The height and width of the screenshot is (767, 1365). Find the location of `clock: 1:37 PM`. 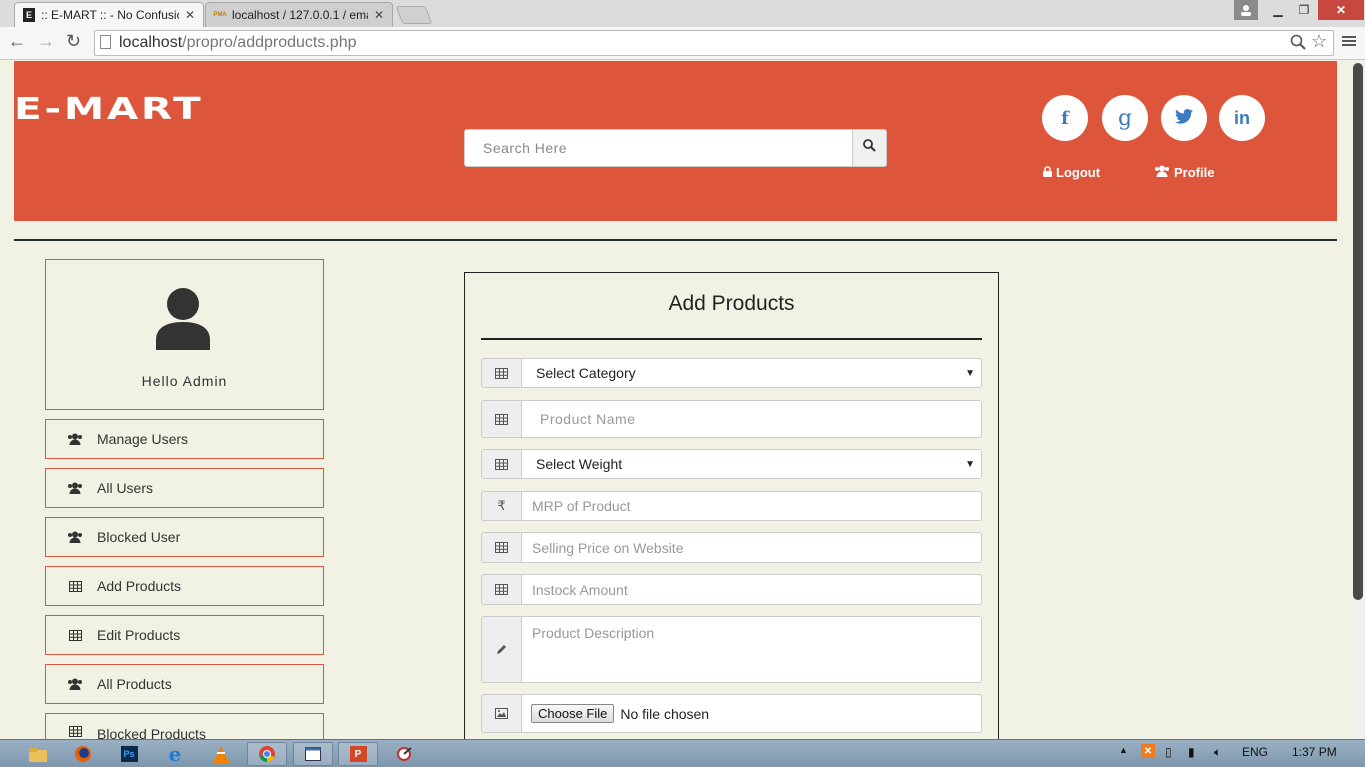

clock: 1:37 PM is located at coordinates (1314, 752).